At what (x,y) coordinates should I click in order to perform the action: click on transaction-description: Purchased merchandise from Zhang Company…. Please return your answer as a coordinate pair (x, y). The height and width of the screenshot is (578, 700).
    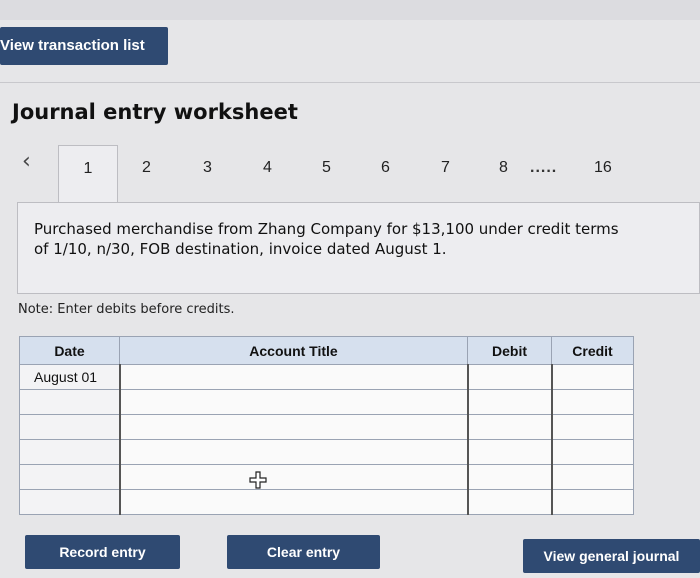
    Looking at the image, I should click on (326, 239).